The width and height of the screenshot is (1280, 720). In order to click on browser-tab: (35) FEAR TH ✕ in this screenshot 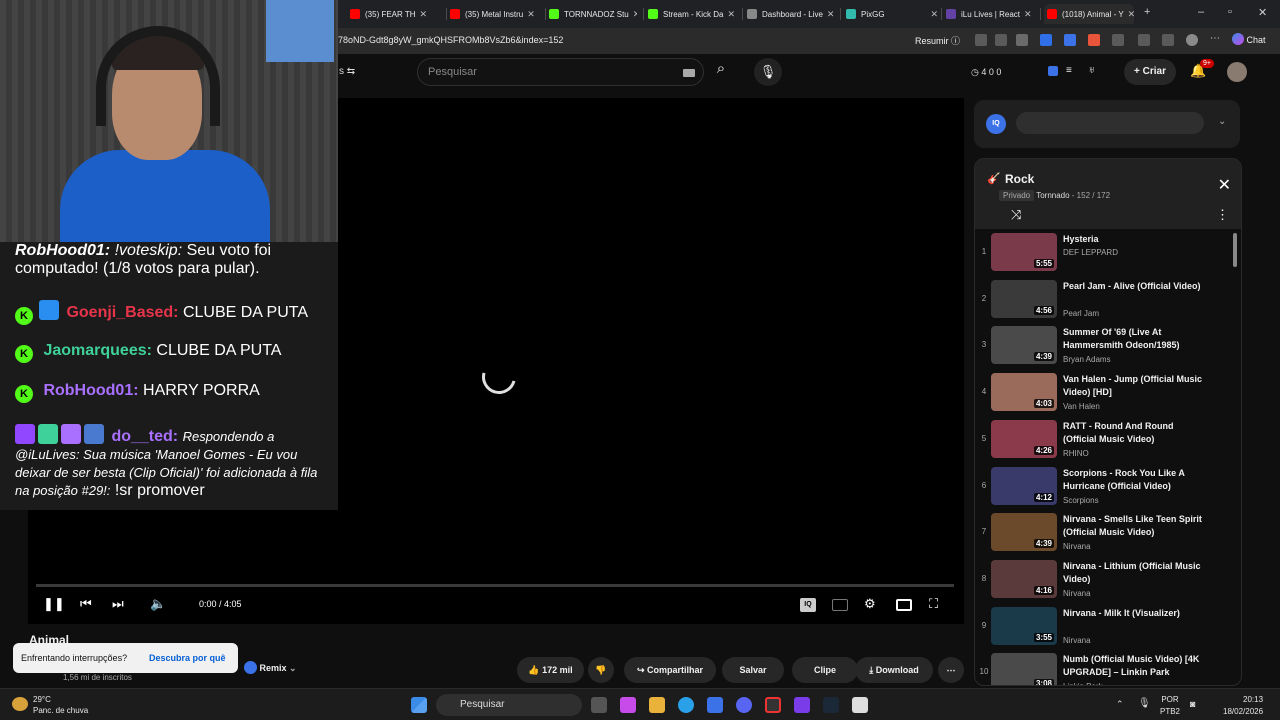, I will do `click(396, 14)`.